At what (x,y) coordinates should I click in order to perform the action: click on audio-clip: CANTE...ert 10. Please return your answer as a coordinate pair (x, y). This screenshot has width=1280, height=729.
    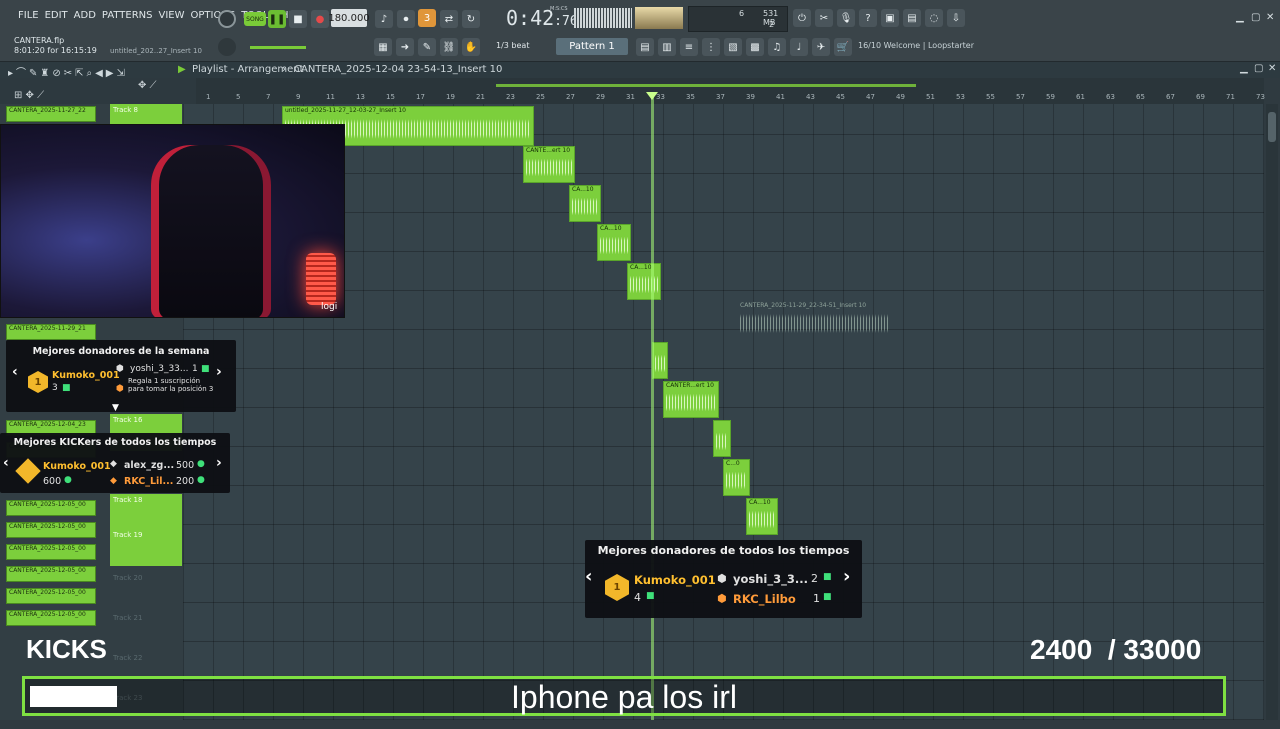
    Looking at the image, I should click on (549, 164).